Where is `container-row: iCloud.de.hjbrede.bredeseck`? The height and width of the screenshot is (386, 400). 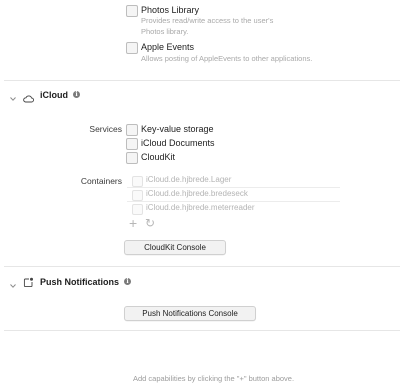
container-row: iCloud.de.hjbrede.bredeseck is located at coordinates (233, 195).